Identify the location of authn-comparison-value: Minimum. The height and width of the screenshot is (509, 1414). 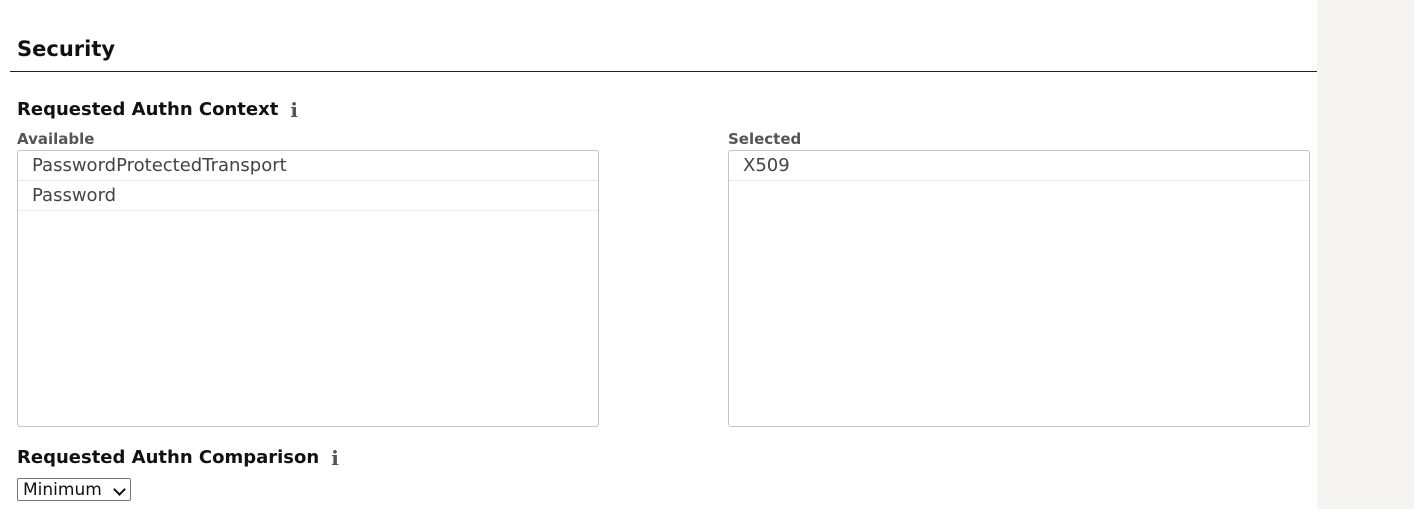
(62, 489).